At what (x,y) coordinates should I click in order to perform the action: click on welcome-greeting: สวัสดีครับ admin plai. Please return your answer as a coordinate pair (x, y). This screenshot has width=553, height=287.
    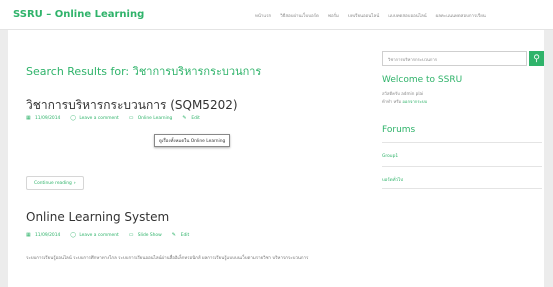
    Looking at the image, I should click on (403, 93).